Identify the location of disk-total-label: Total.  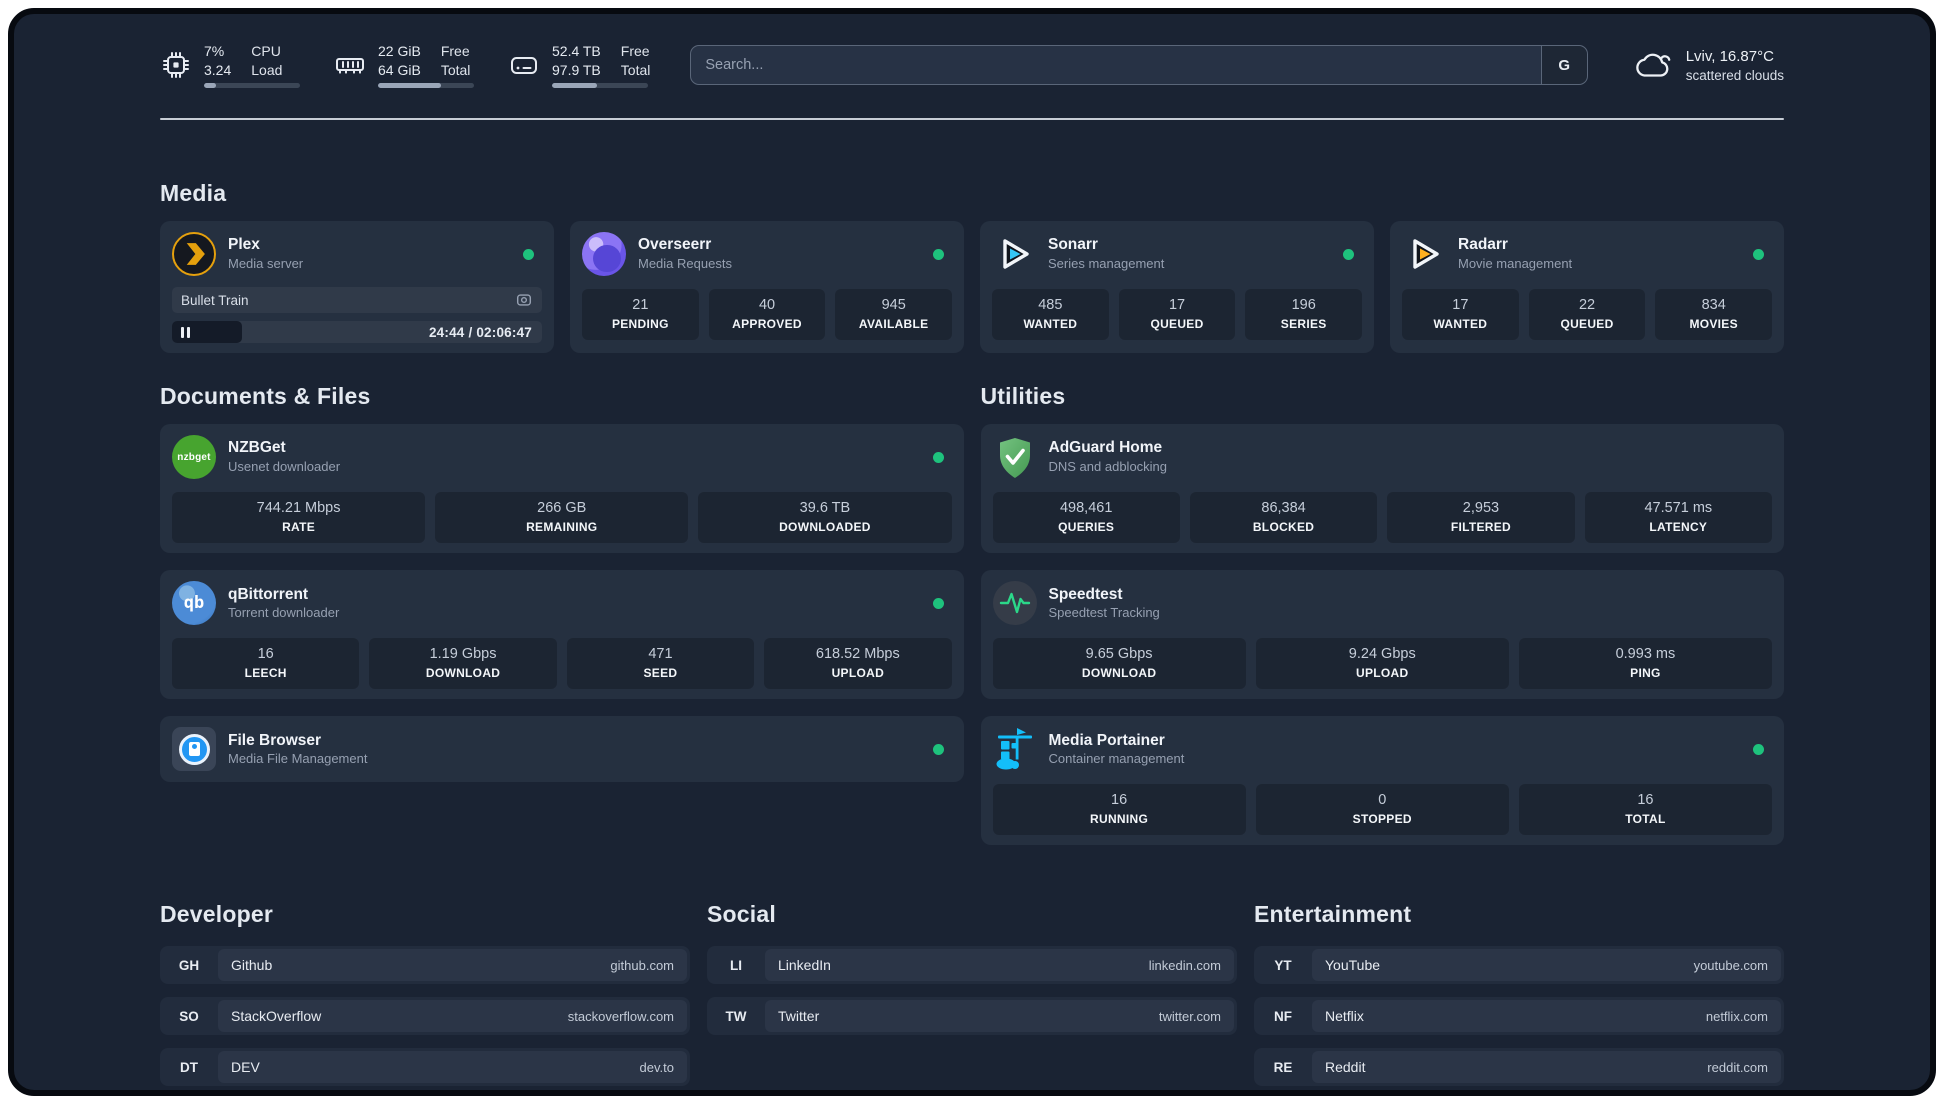
(635, 69).